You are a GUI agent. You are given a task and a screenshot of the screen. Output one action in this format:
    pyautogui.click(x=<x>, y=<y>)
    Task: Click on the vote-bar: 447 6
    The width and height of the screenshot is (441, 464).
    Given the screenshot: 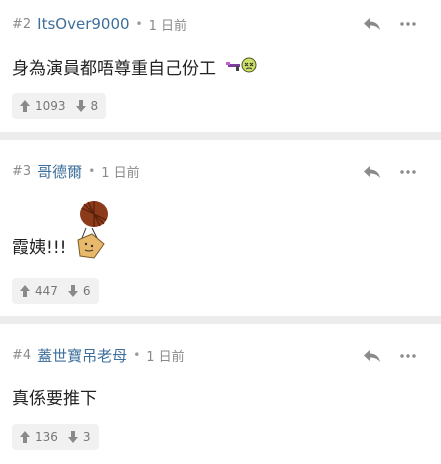 What is the action you would take?
    pyautogui.click(x=55, y=291)
    